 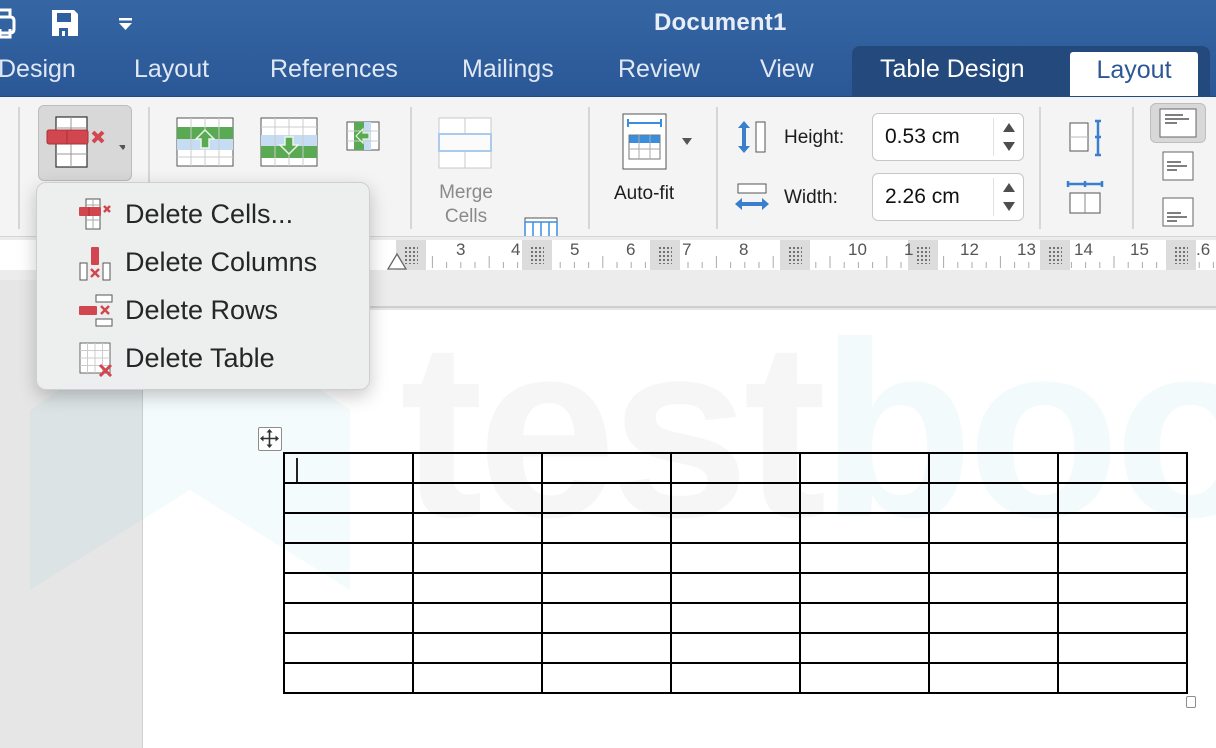 What do you see at coordinates (334, 69) in the screenshot?
I see `tab-references: References` at bounding box center [334, 69].